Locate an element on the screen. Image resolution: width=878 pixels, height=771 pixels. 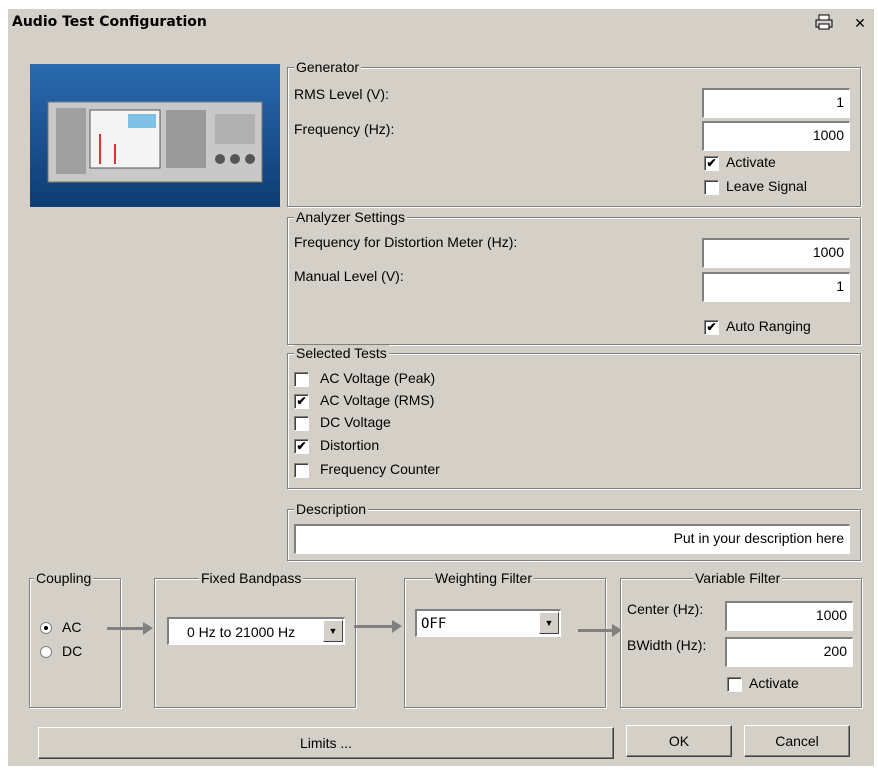
distortion-frequency-label: Frequency for Distortion Meter (Hz): is located at coordinates (406, 242).